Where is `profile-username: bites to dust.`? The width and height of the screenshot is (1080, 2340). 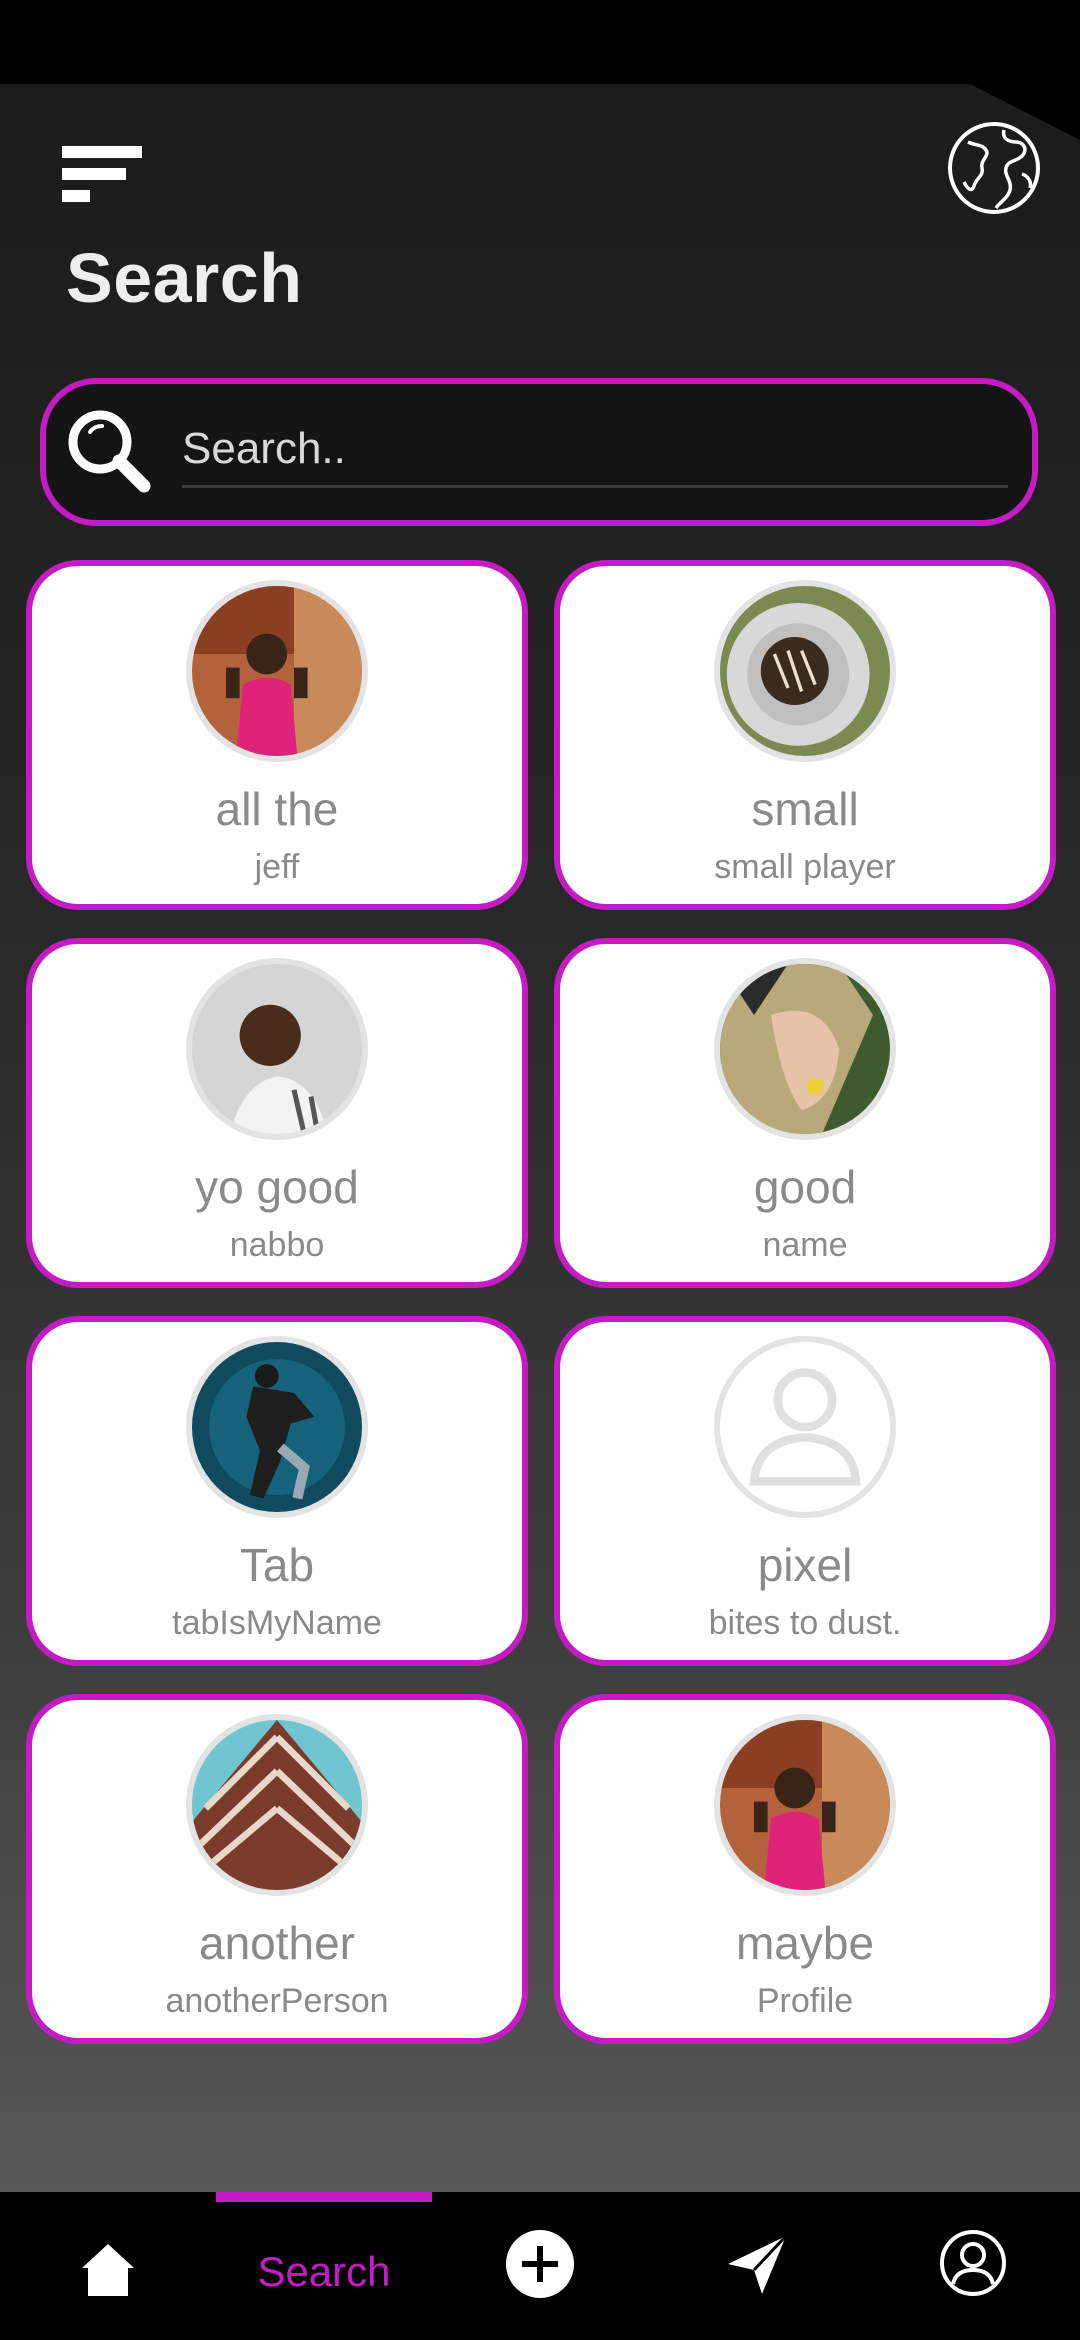 profile-username: bites to dust. is located at coordinates (805, 1623).